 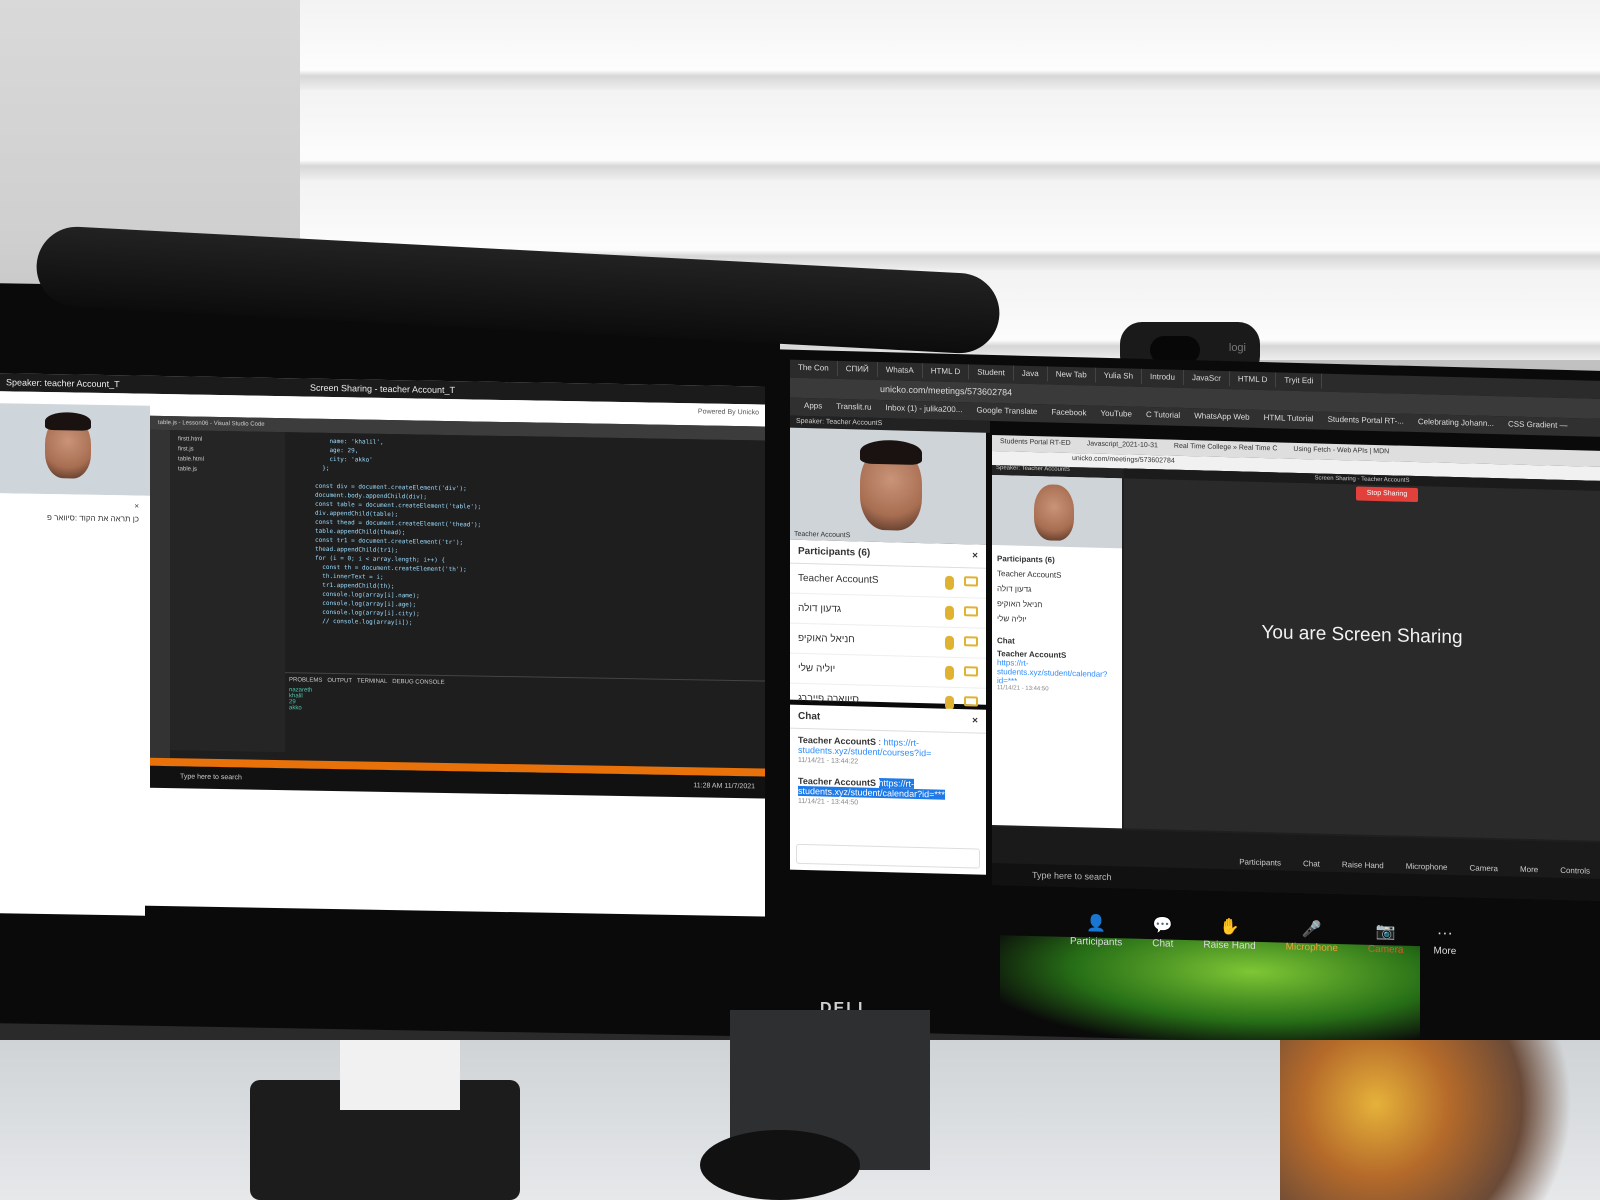 What do you see at coordinates (1445, 951) in the screenshot?
I see `toolbar-label: More` at bounding box center [1445, 951].